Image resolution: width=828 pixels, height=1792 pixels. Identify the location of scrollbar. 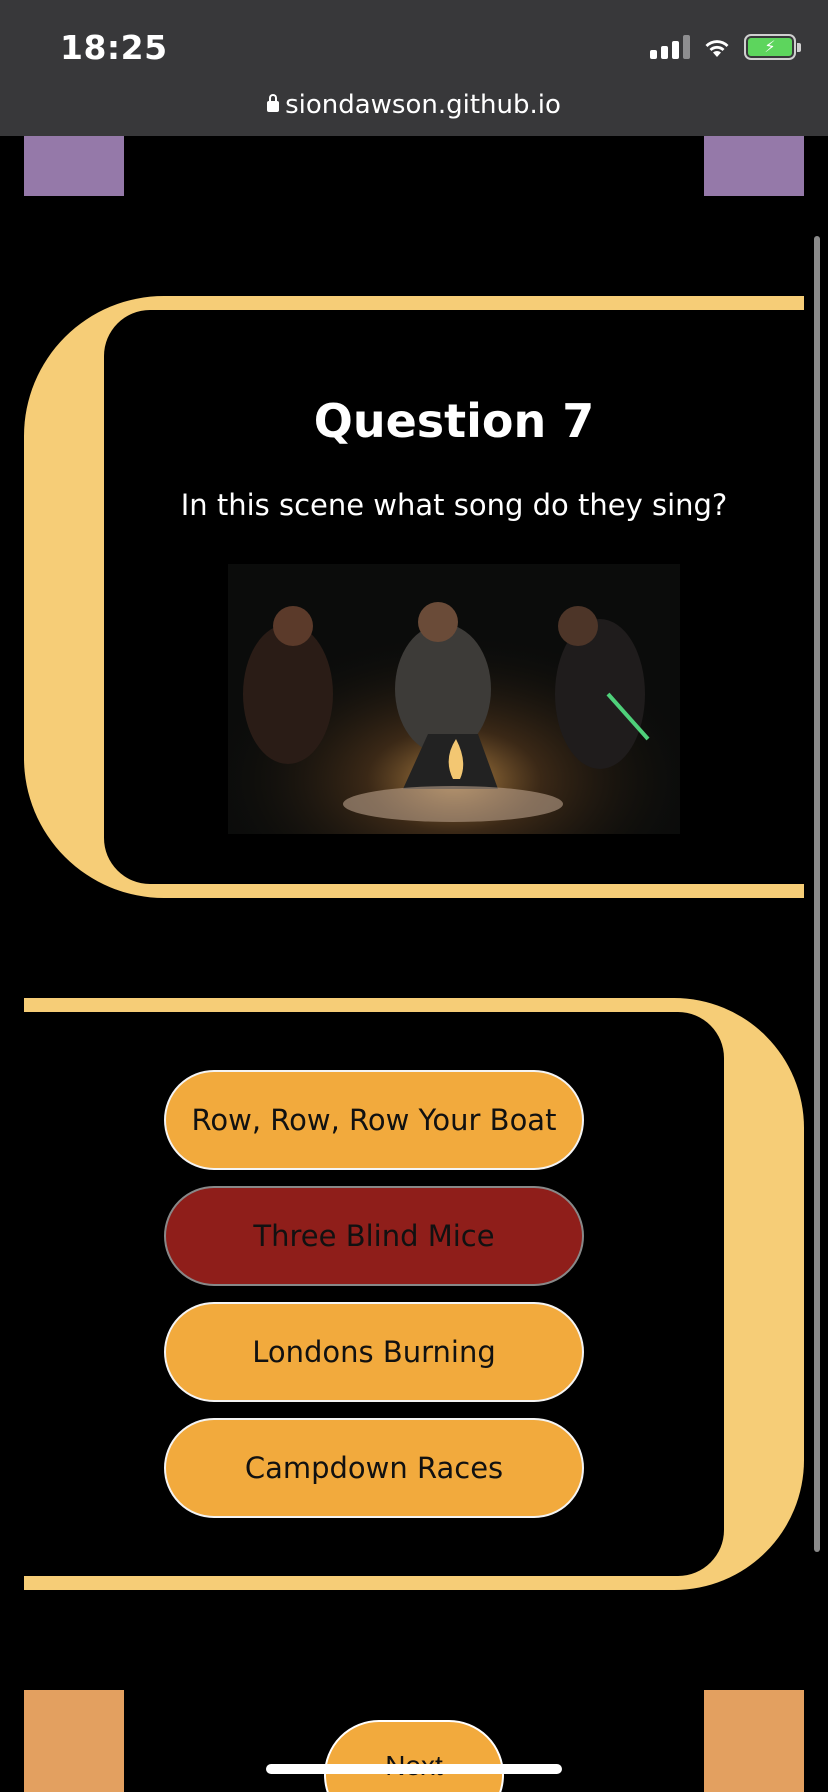
(817, 894).